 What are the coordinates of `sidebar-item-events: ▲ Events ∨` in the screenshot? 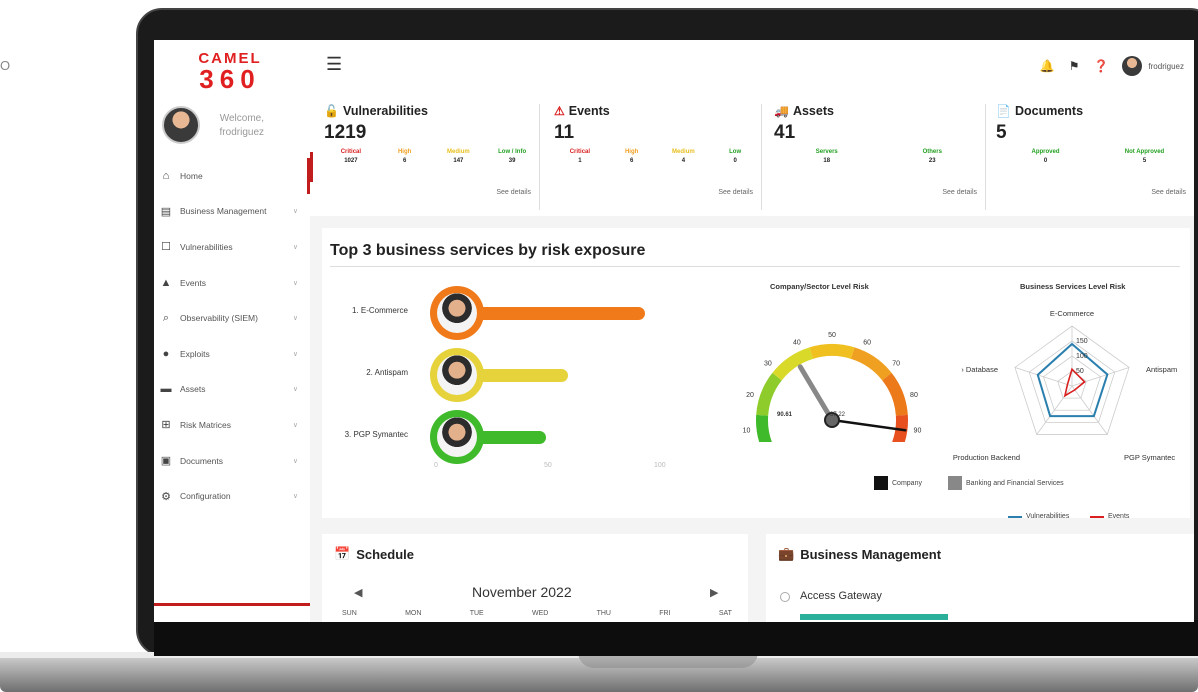 It's located at (232, 283).